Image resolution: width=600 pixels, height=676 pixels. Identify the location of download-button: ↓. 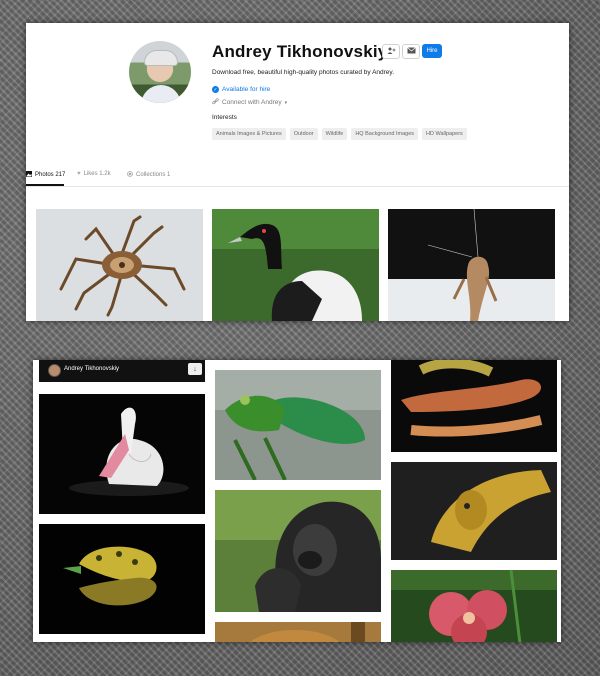
(195, 369).